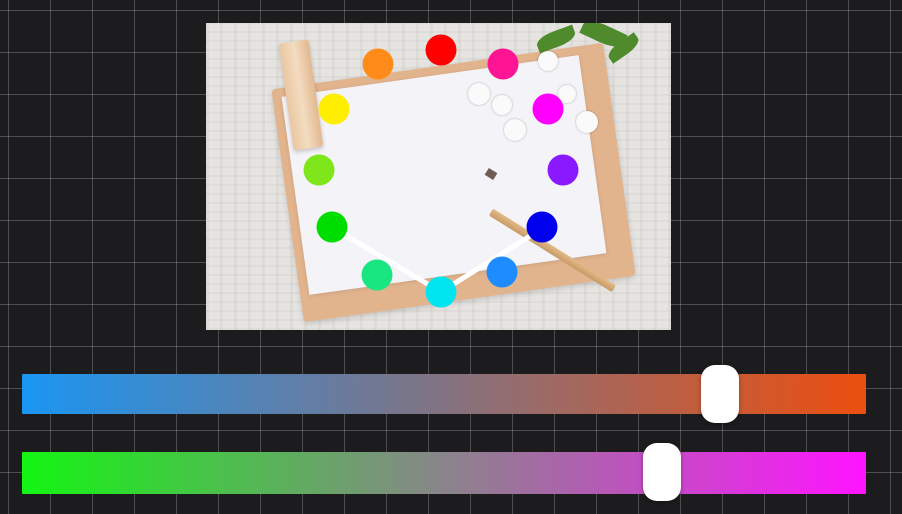  Describe the element at coordinates (444, 394) in the screenshot. I see `blue-orange-slider-track` at that location.